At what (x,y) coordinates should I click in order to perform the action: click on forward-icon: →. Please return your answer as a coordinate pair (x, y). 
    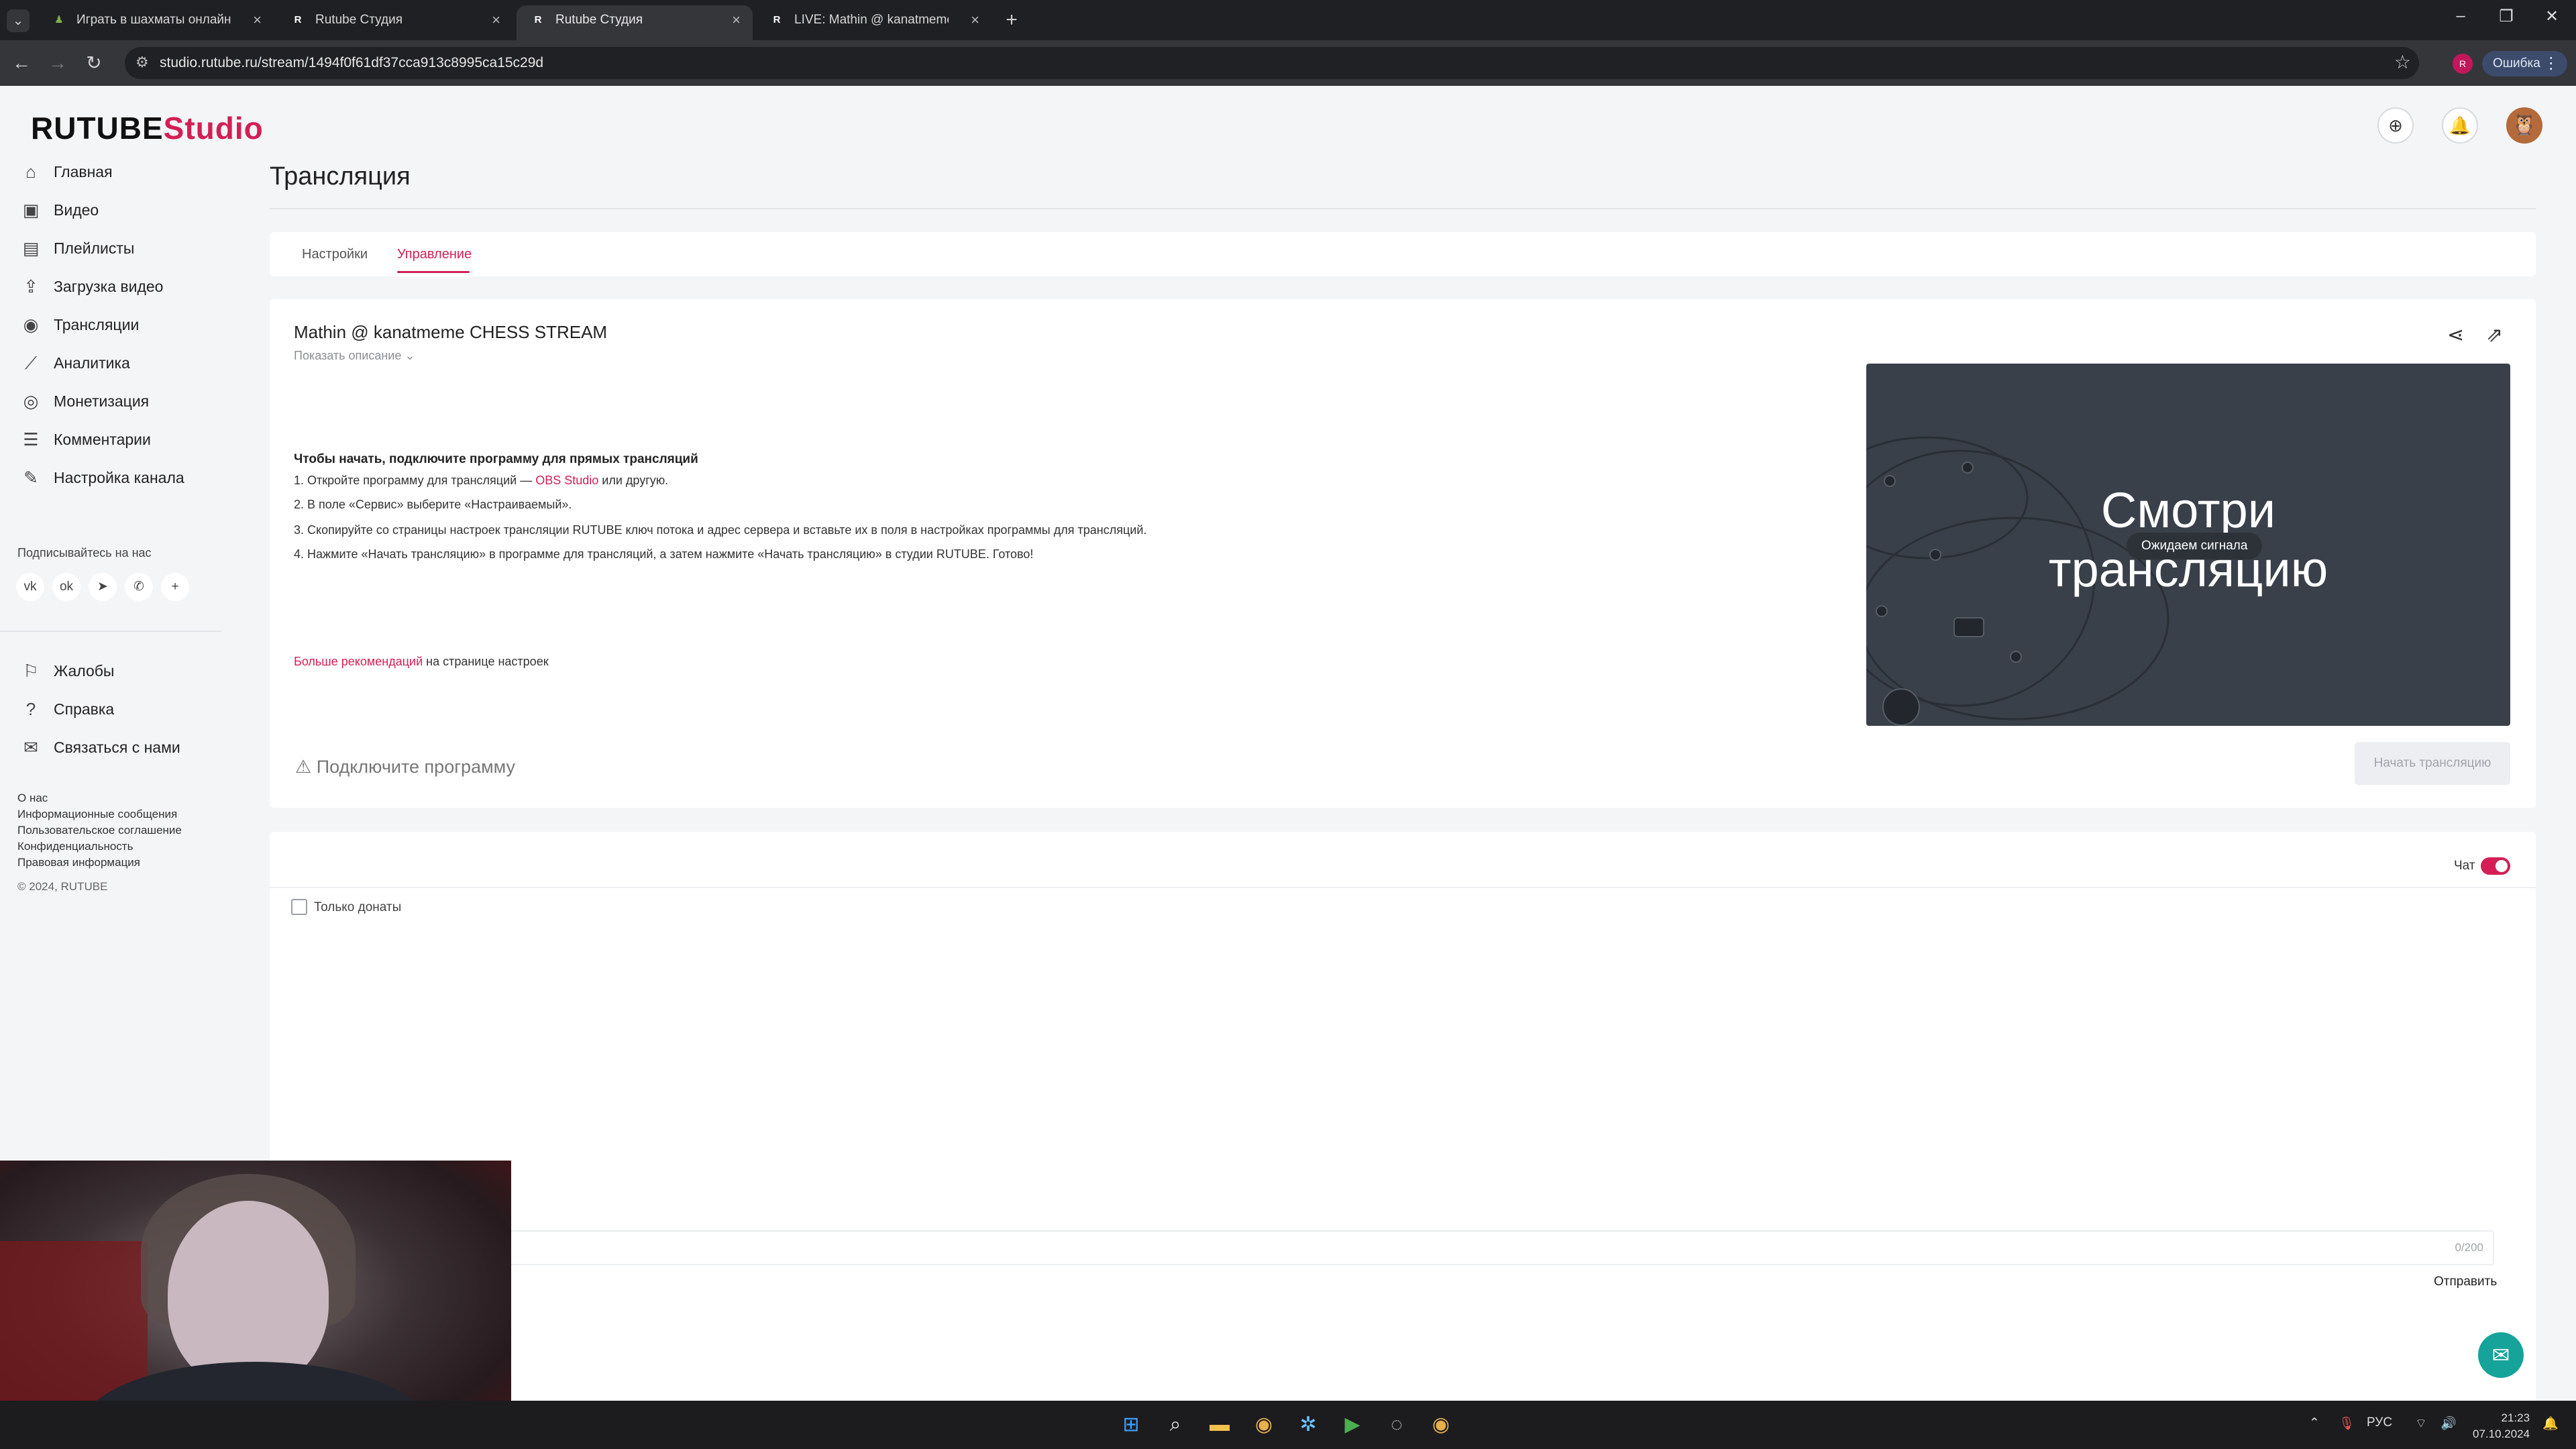
    Looking at the image, I should click on (57, 63).